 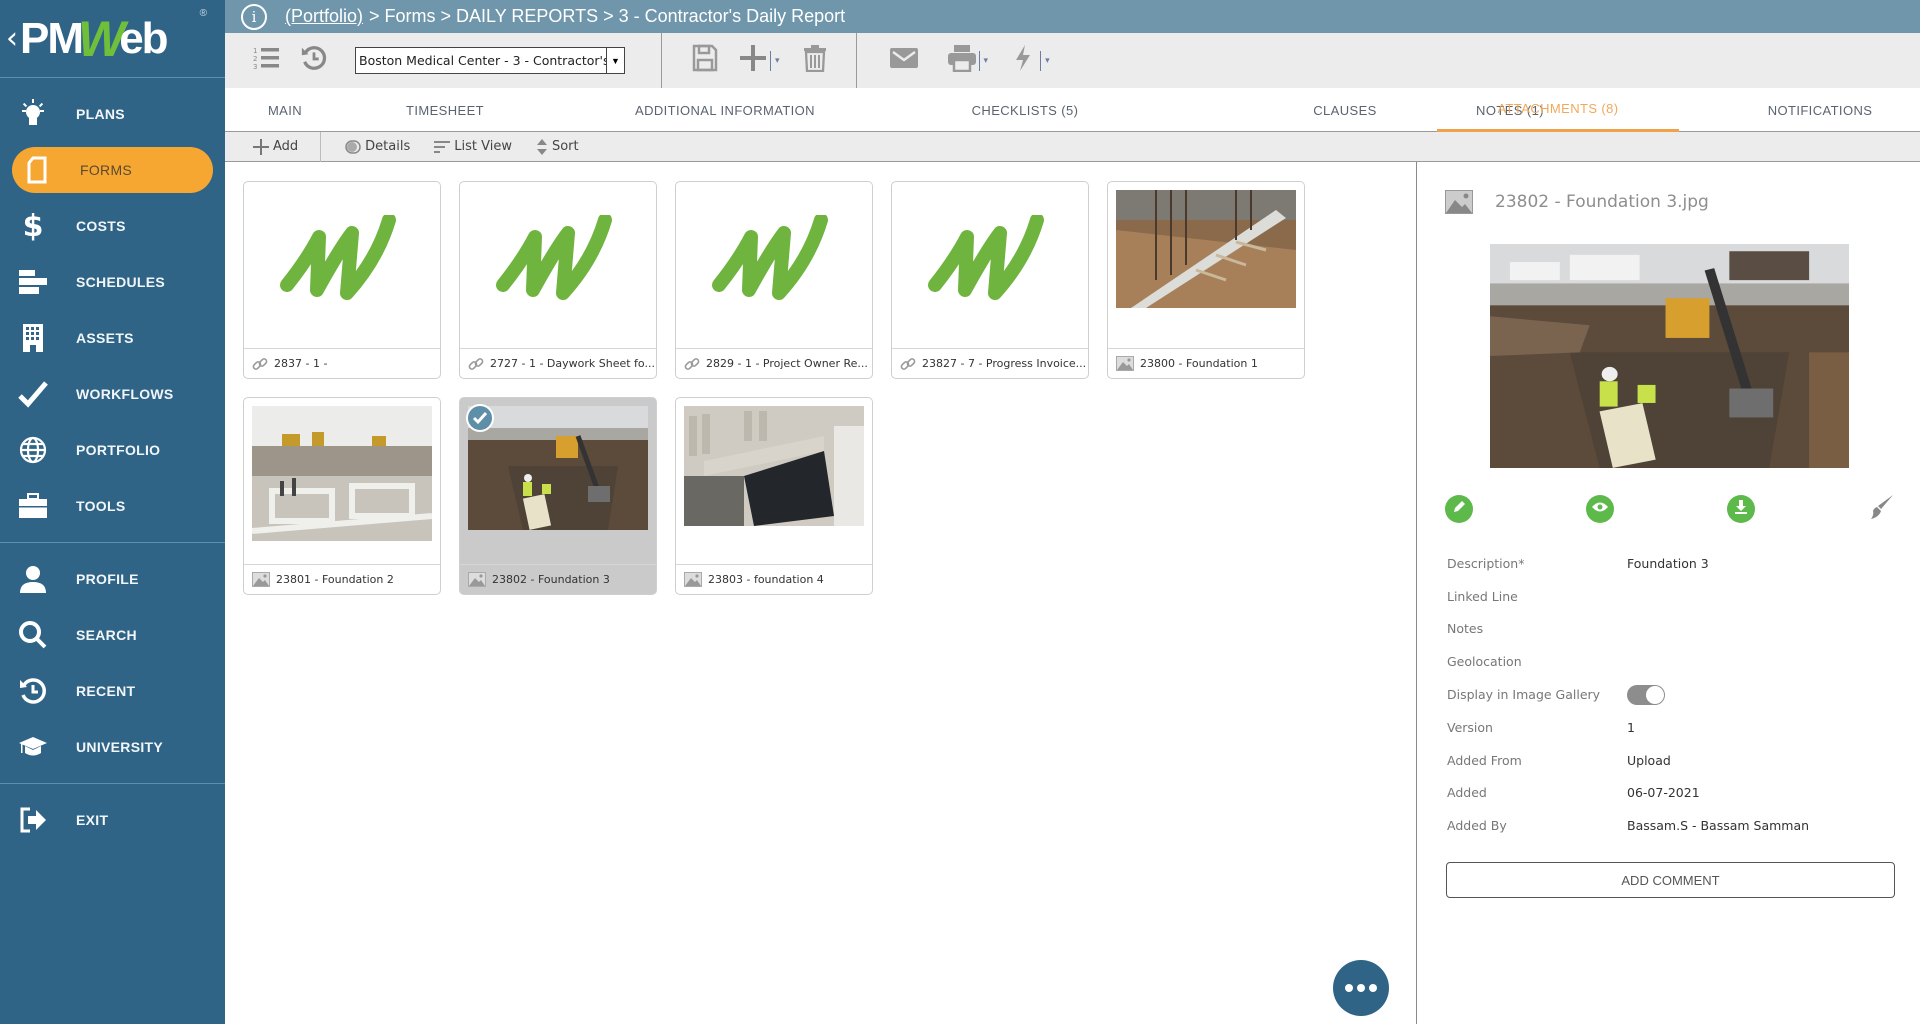 What do you see at coordinates (962, 61) in the screenshot?
I see `print-button` at bounding box center [962, 61].